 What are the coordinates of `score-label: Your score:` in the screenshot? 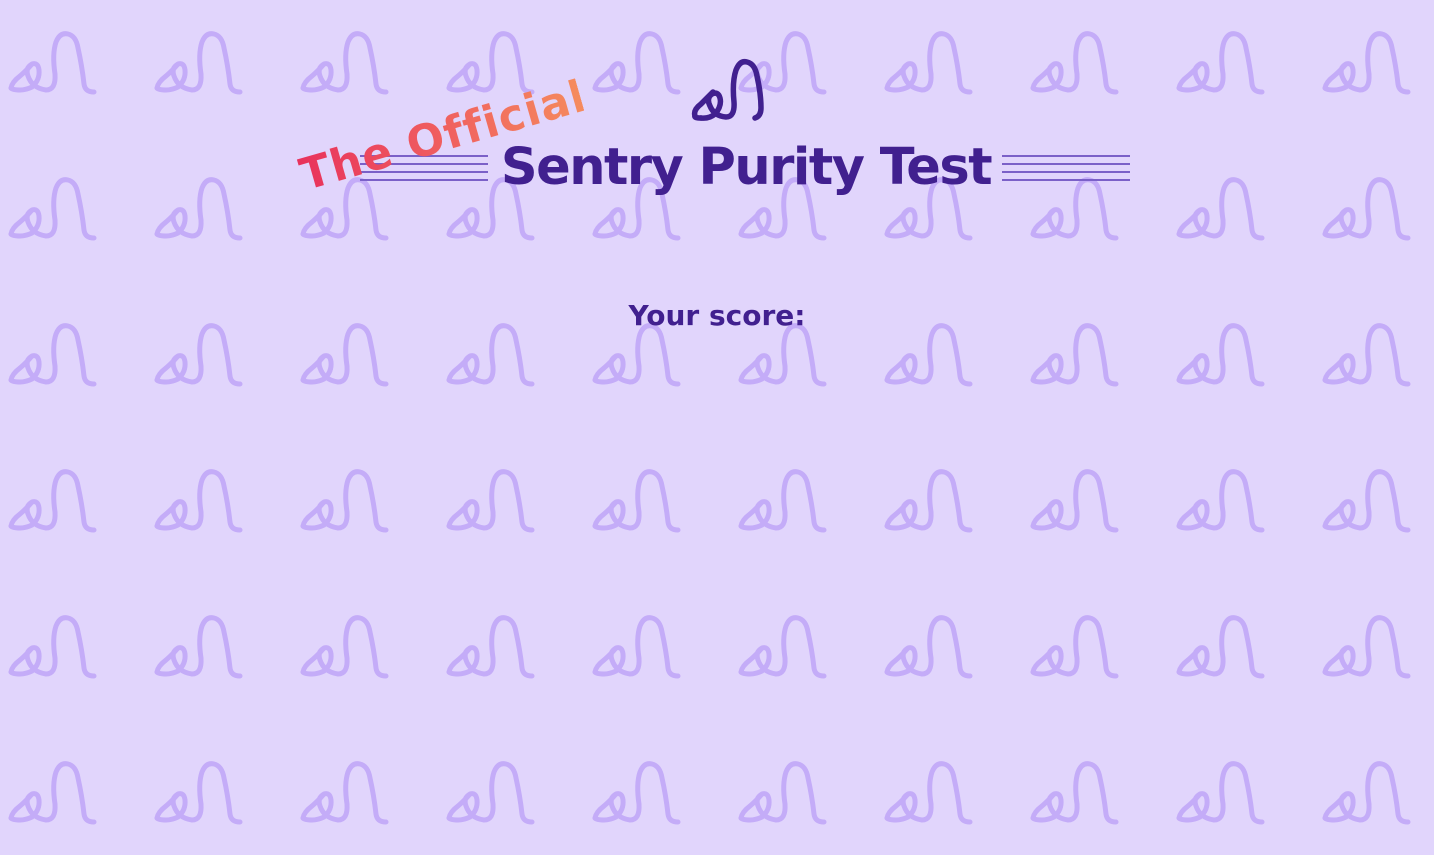 It's located at (717, 315).